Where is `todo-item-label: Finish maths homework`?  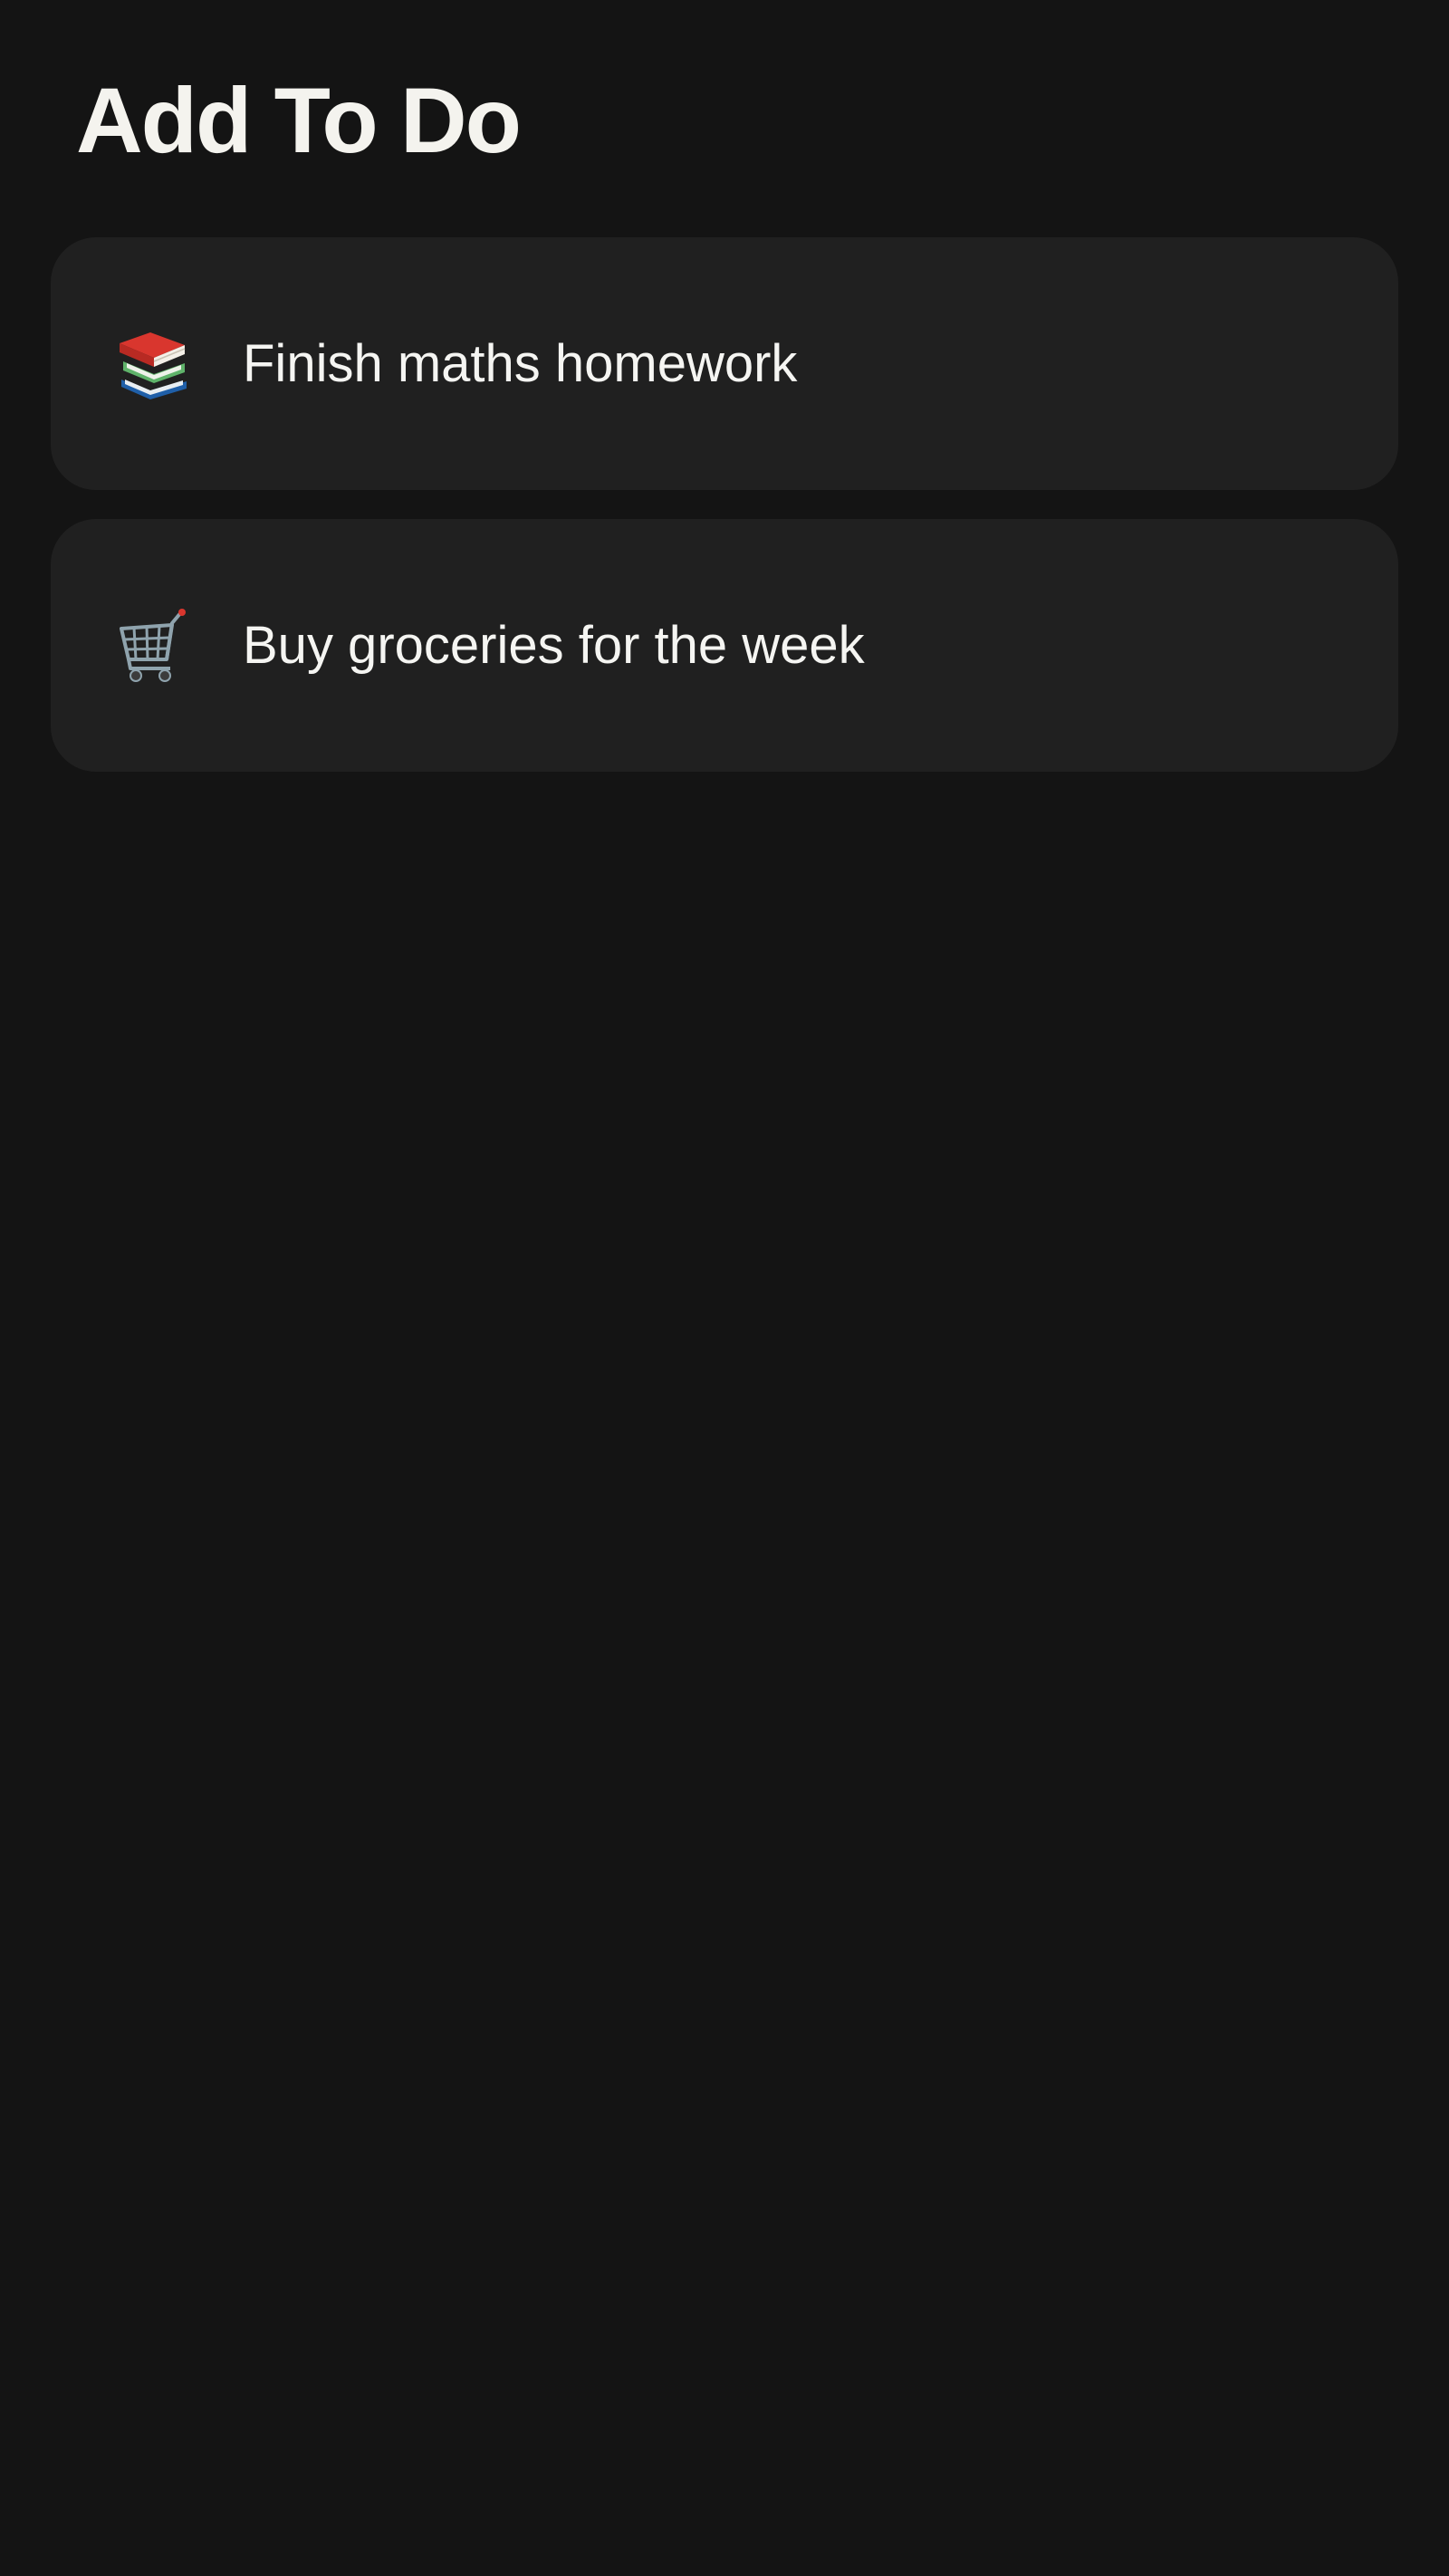
todo-item-label: Finish maths homework is located at coordinates (520, 363).